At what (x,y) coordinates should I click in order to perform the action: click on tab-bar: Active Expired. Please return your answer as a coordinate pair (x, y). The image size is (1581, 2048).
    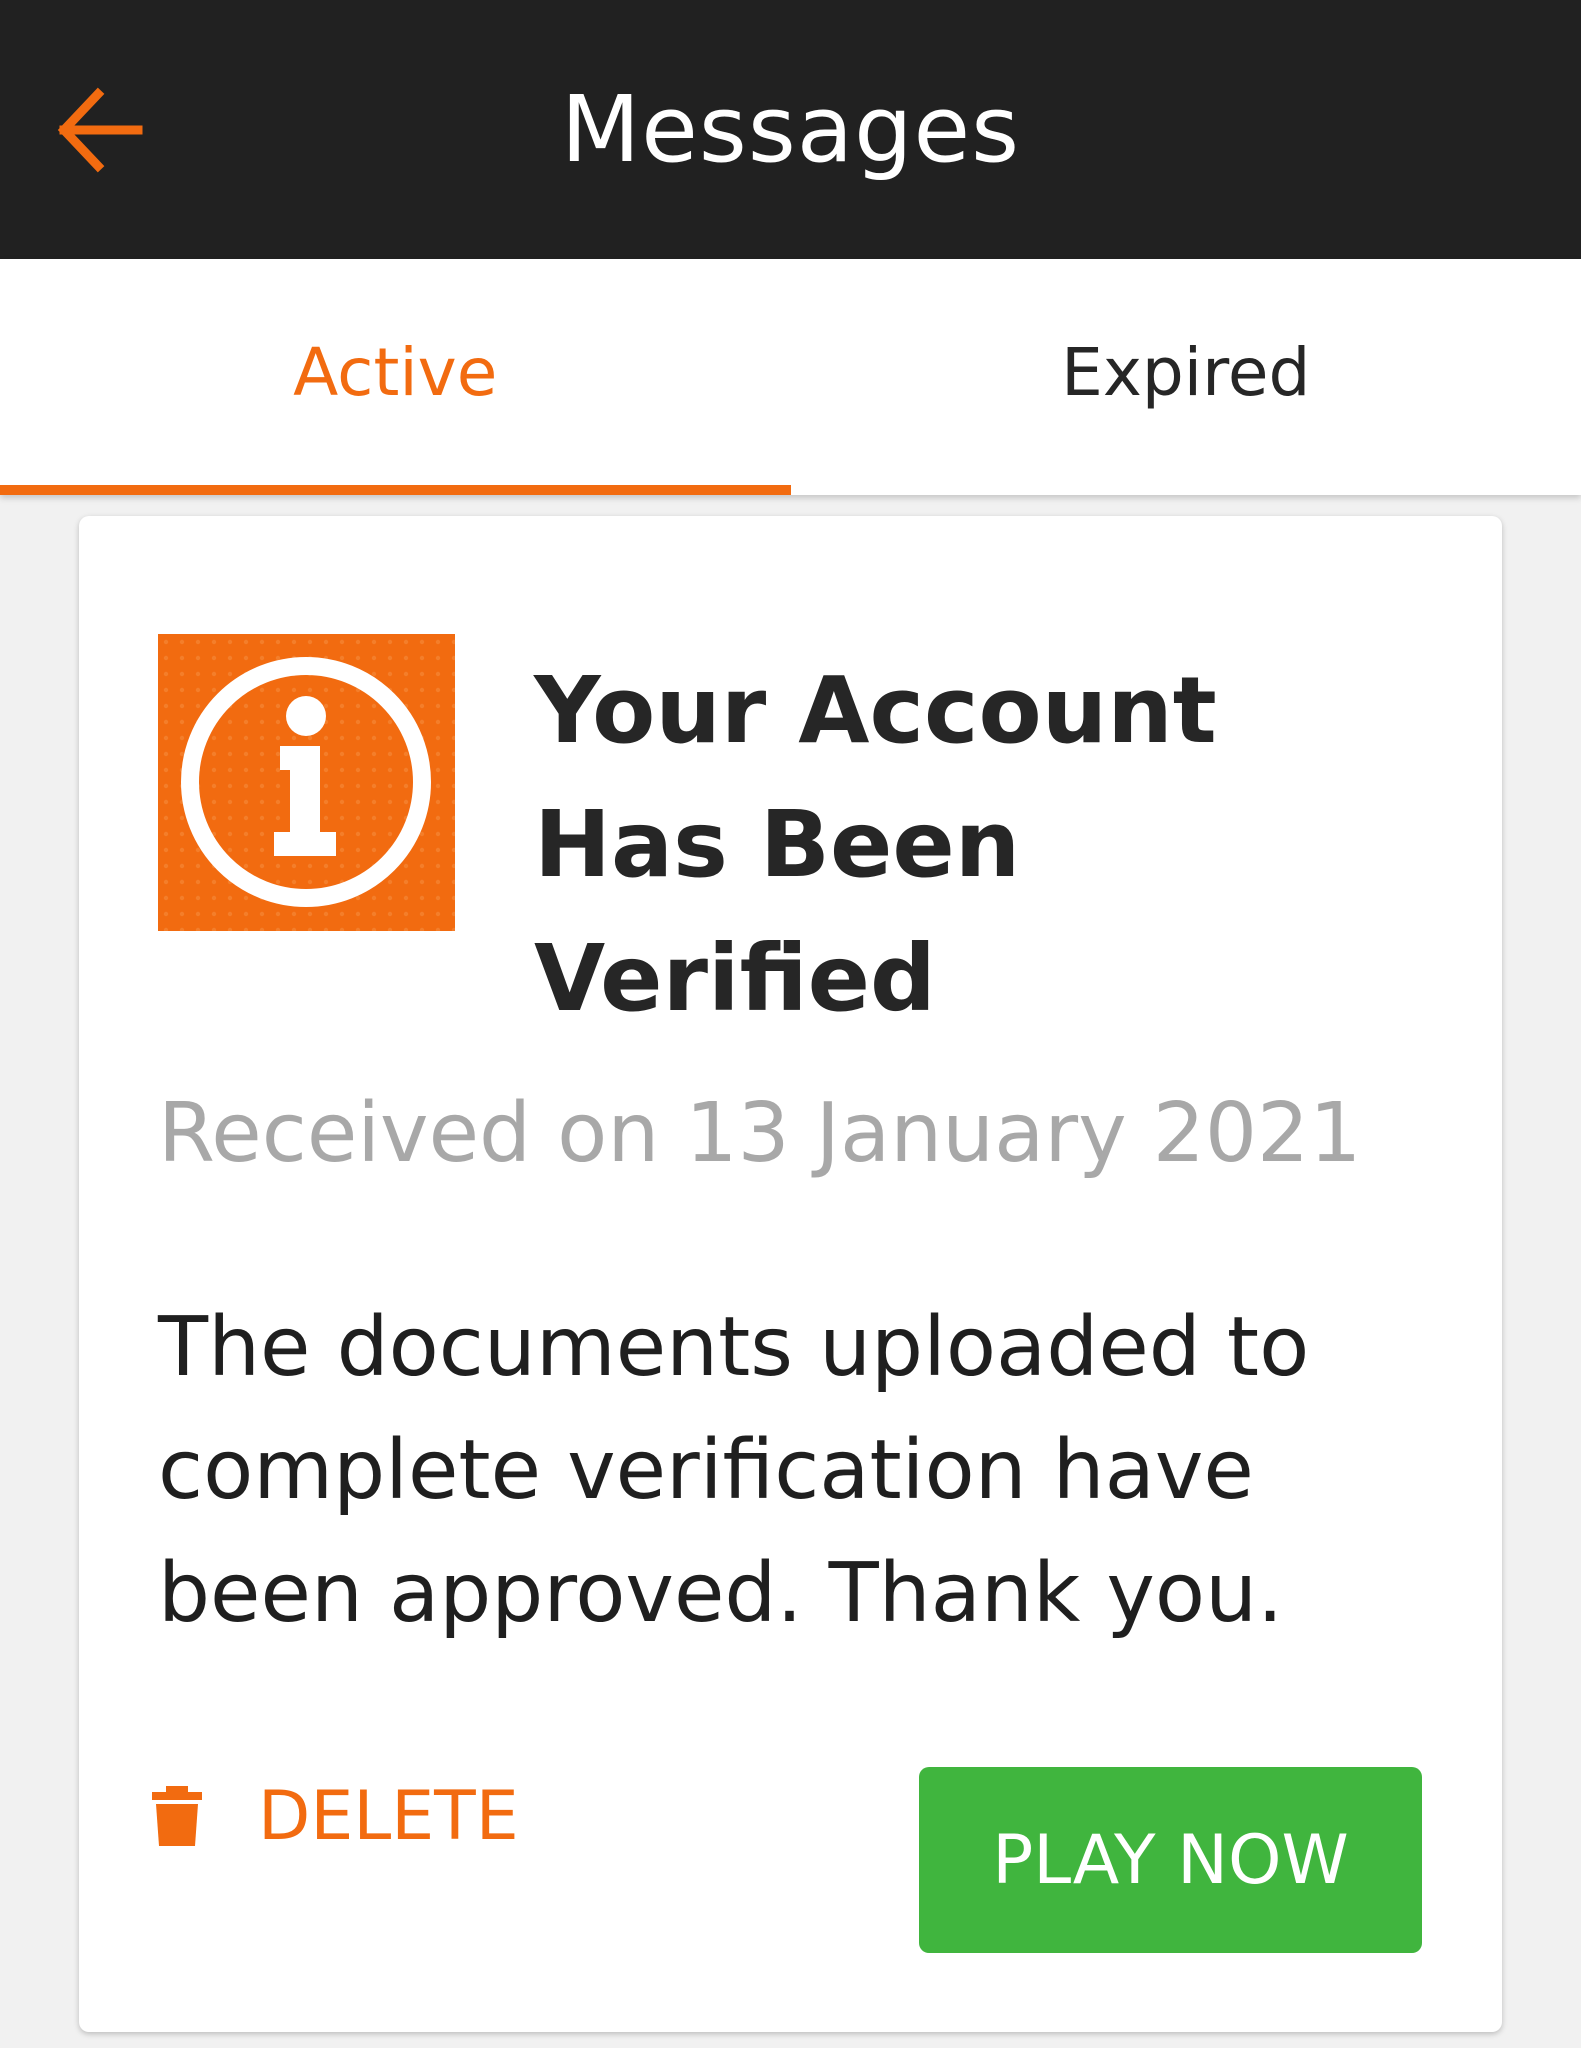
    Looking at the image, I should click on (790, 377).